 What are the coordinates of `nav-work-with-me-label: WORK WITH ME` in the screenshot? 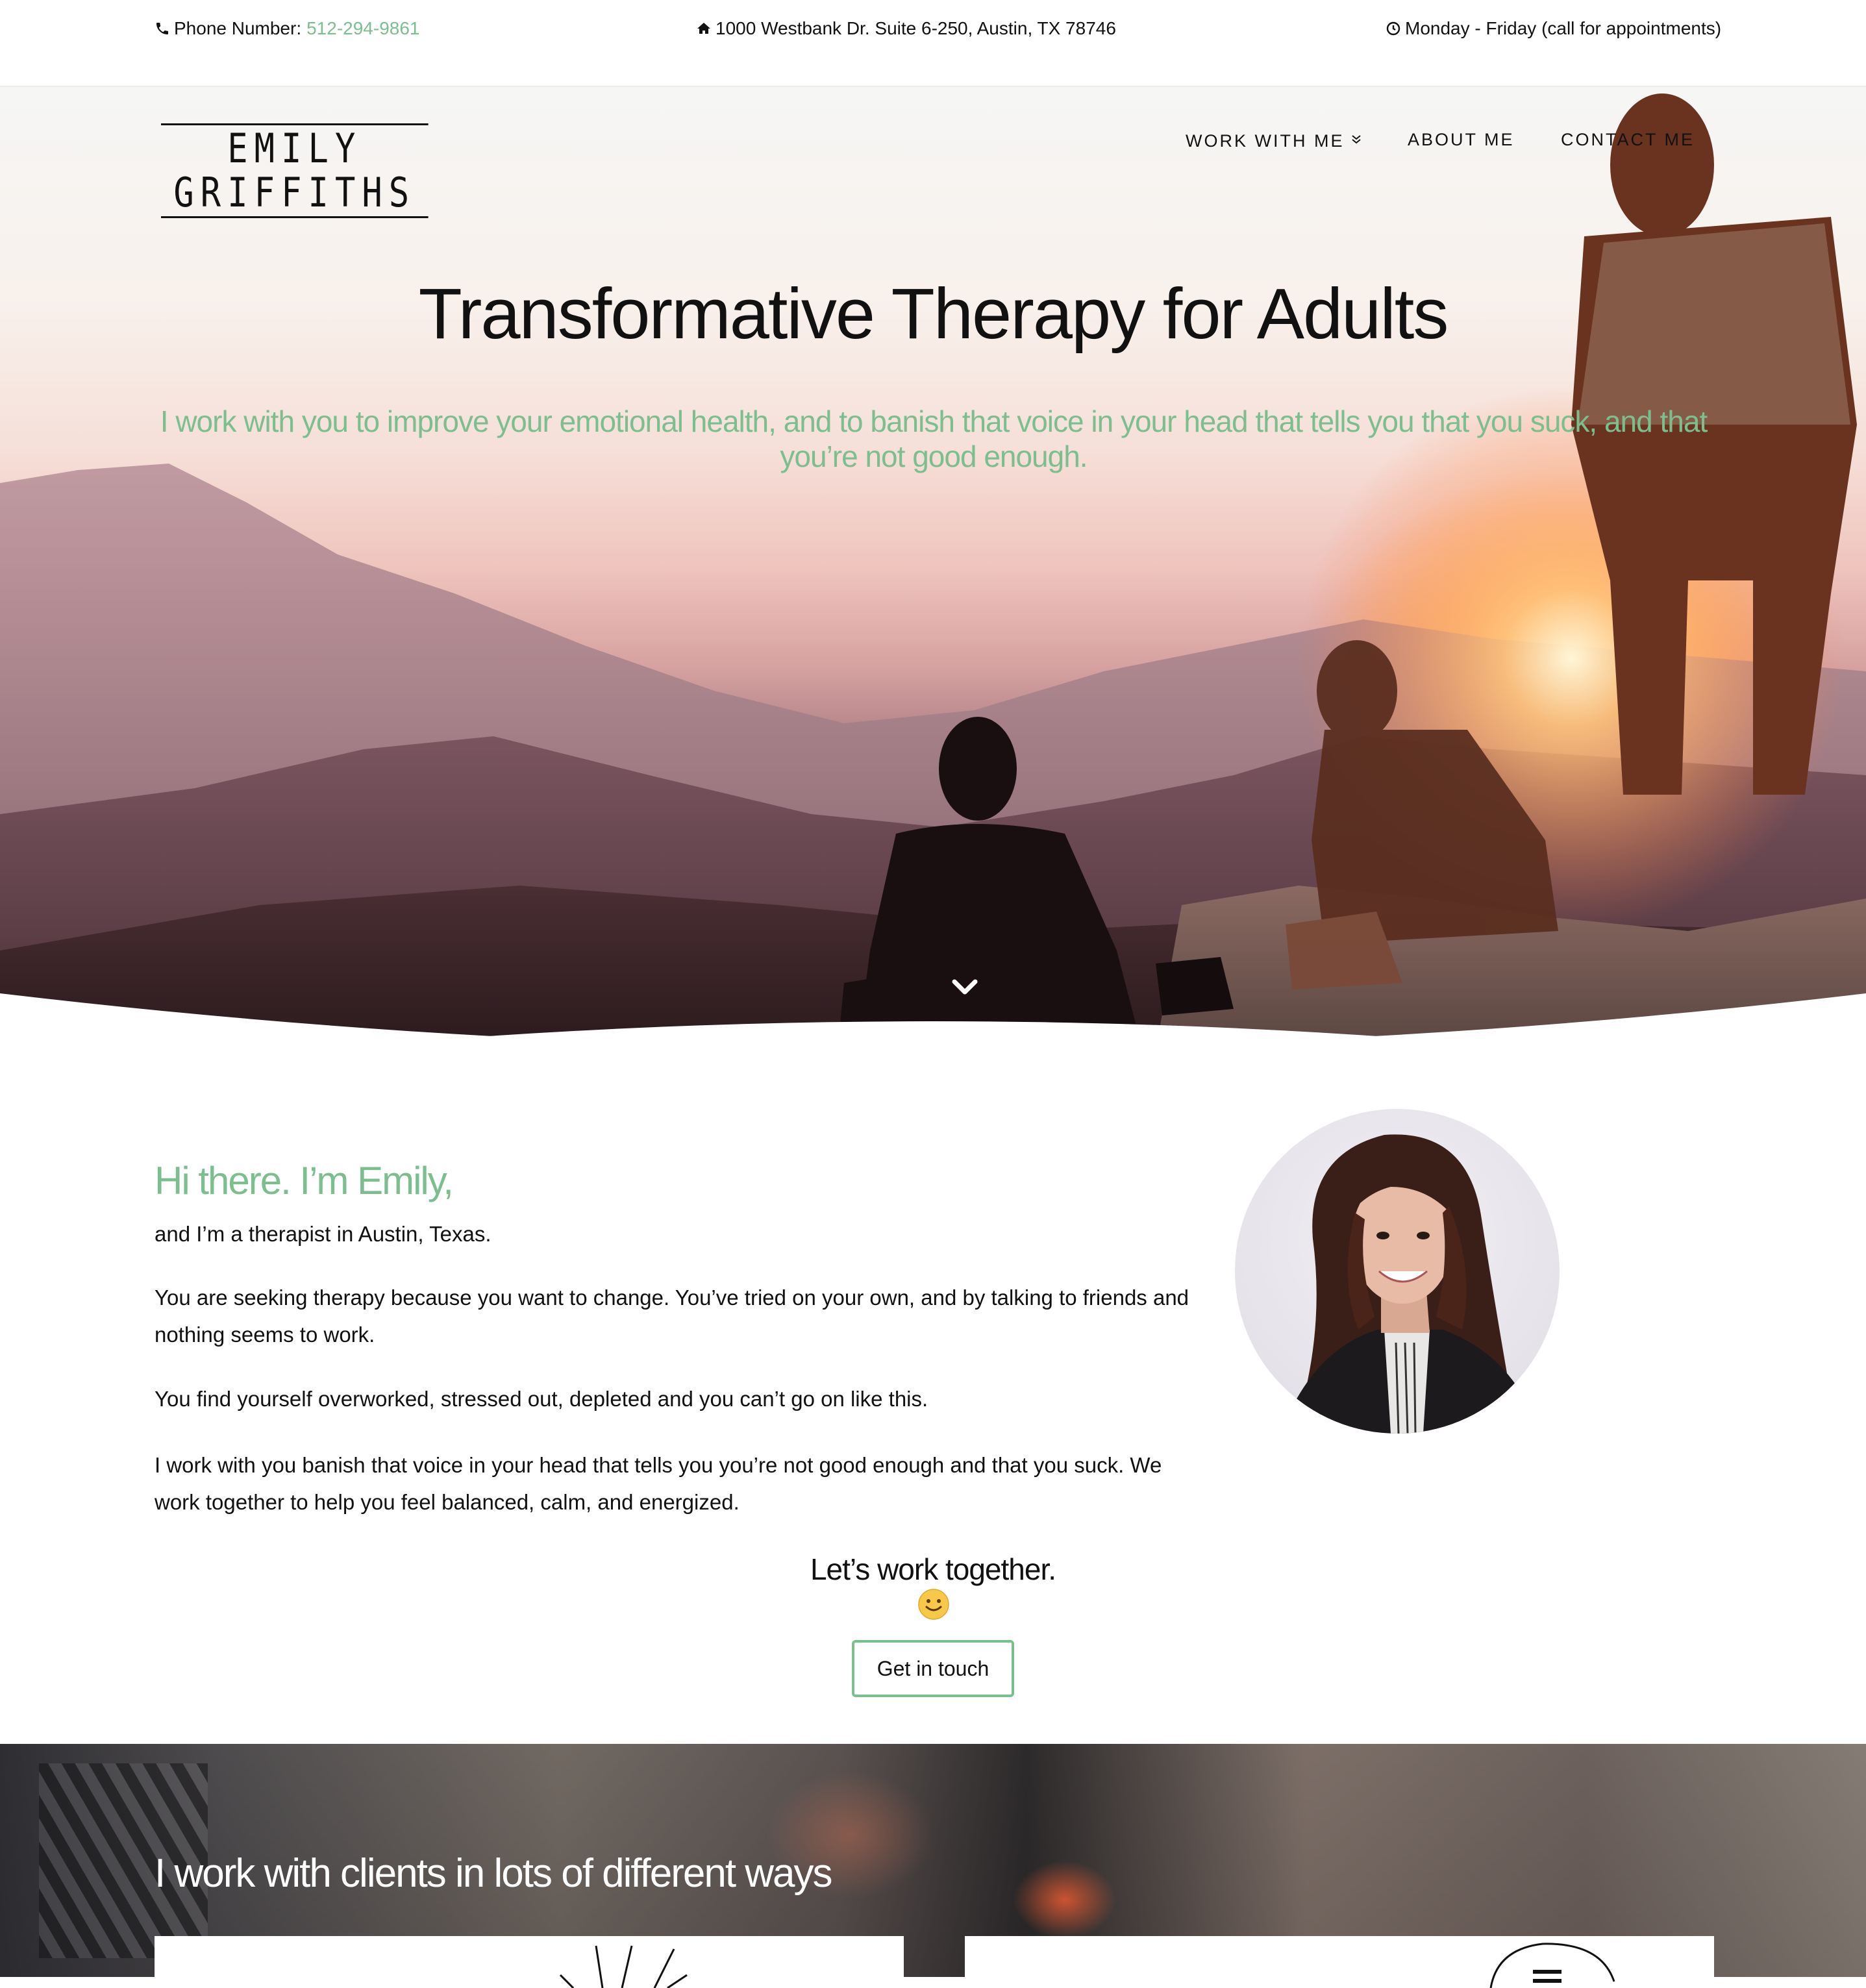 It's located at (1265, 141).